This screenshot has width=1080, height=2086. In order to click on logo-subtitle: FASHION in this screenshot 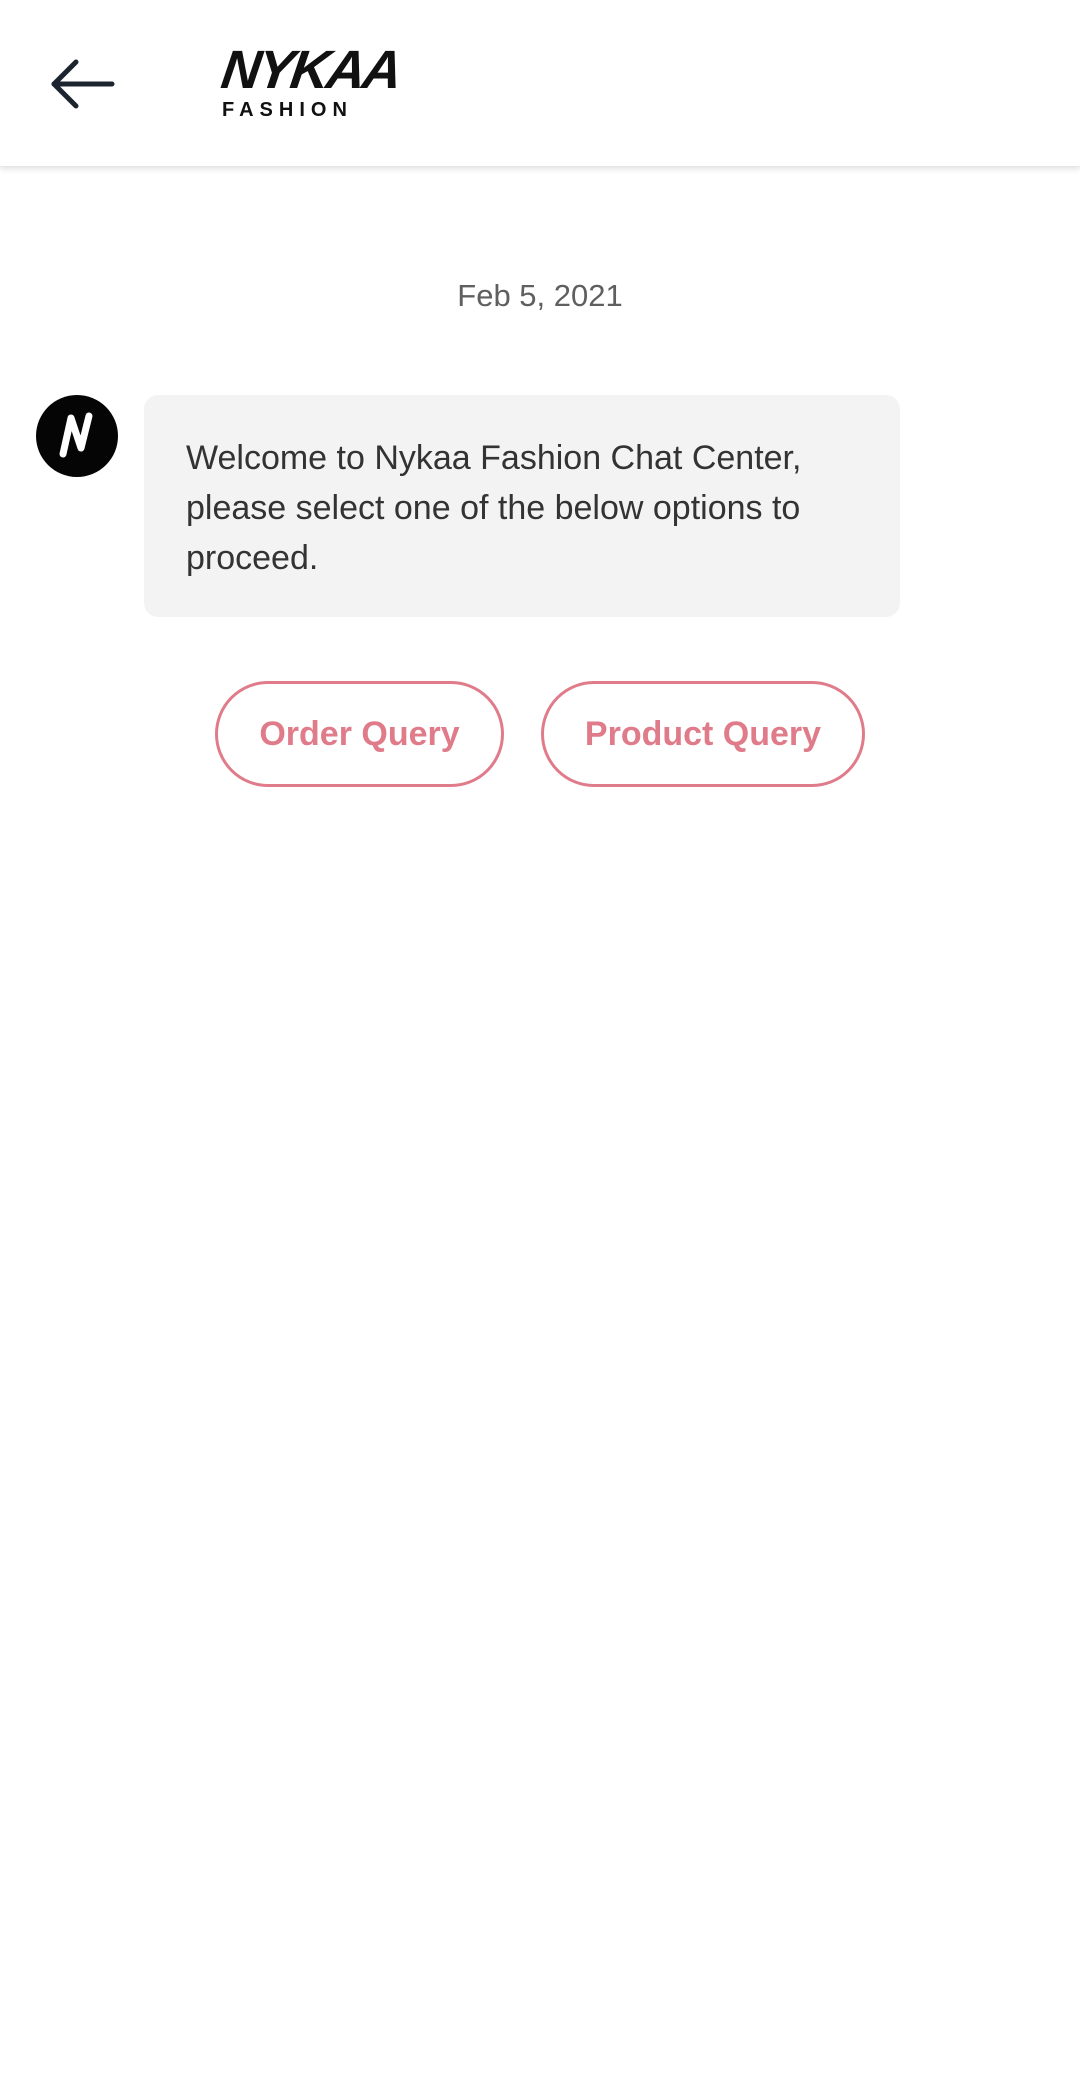, I will do `click(287, 110)`.